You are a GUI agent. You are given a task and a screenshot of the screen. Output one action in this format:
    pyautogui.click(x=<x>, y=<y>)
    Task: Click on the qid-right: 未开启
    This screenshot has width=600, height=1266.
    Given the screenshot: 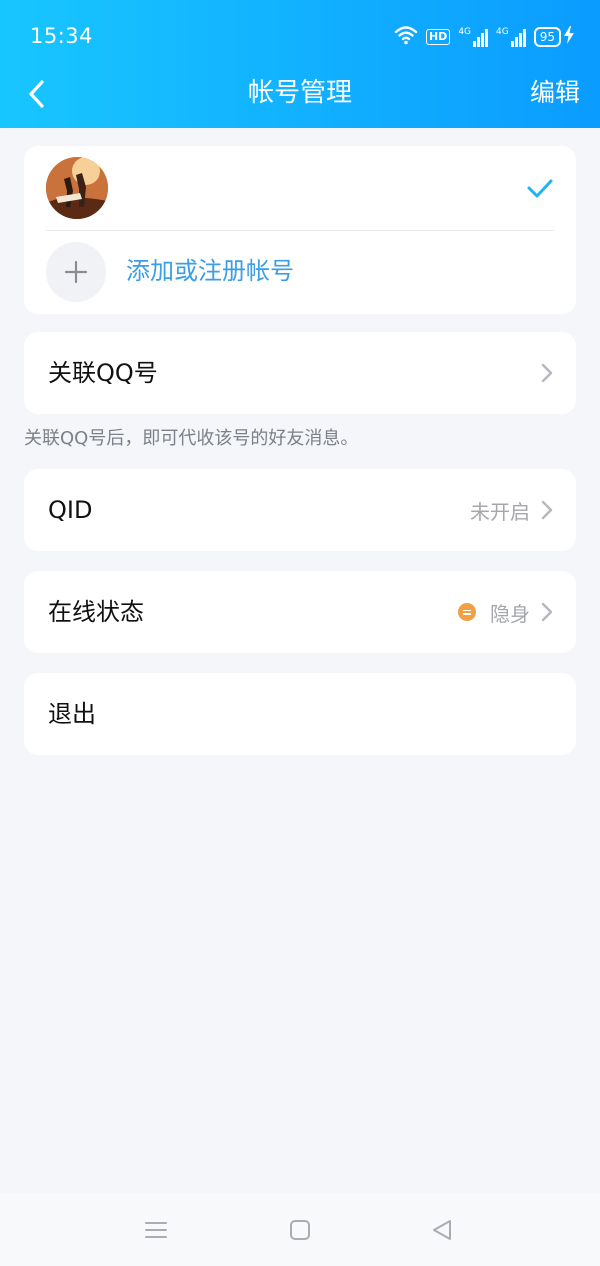 What is the action you would take?
    pyautogui.click(x=512, y=510)
    